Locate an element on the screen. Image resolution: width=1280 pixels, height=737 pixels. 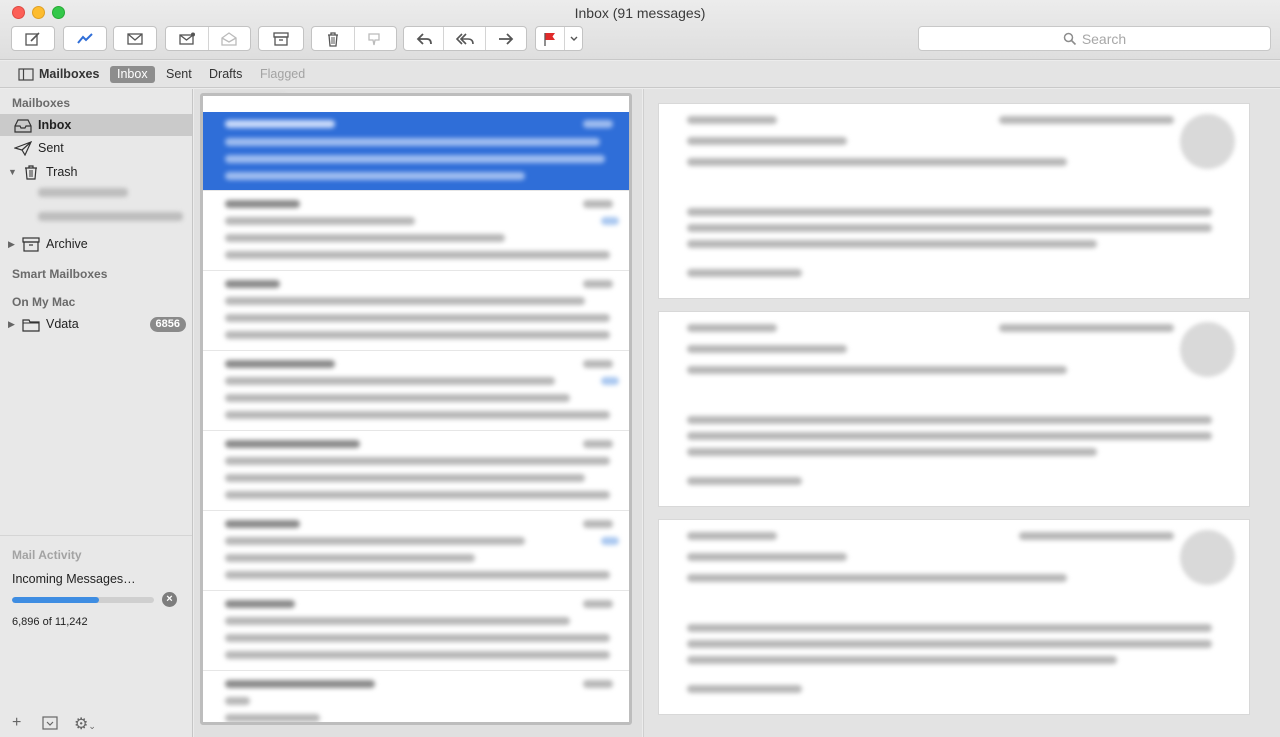
flag-button is located at coordinates (551, 38).